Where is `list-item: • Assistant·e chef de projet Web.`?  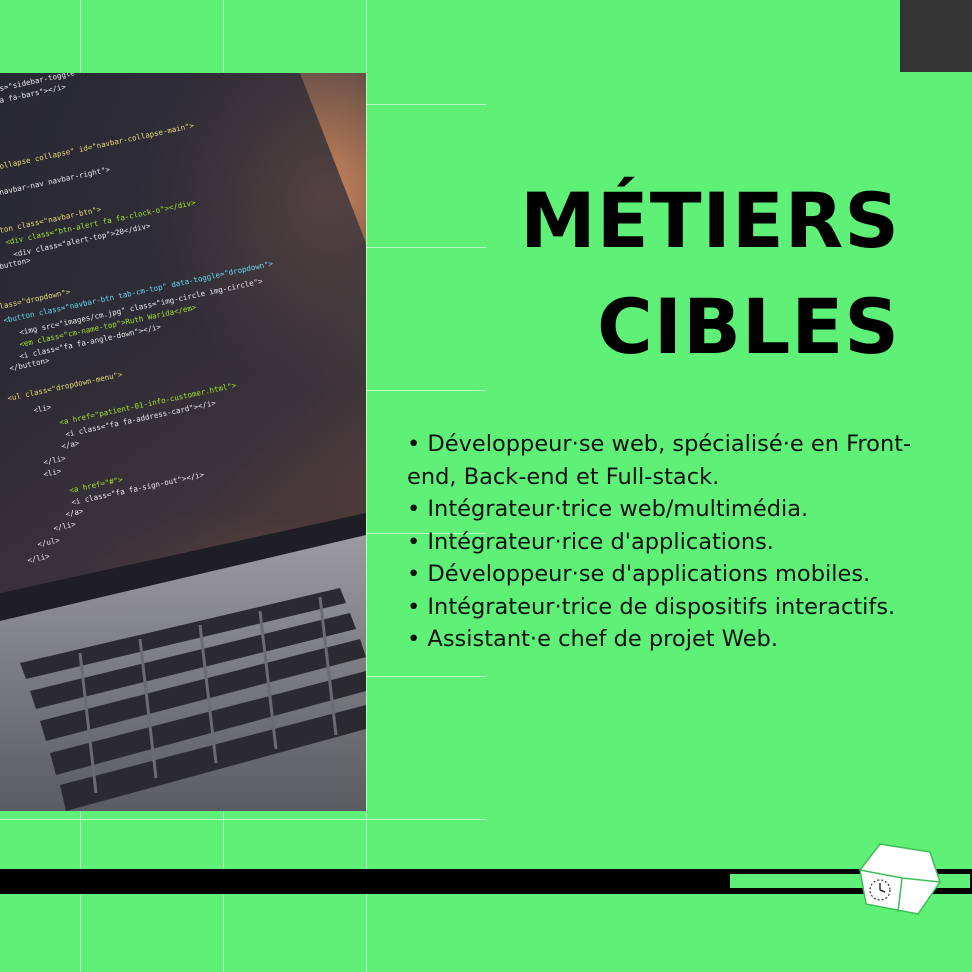
list-item: • Assistant·e chef de projet Web. is located at coordinates (592, 639).